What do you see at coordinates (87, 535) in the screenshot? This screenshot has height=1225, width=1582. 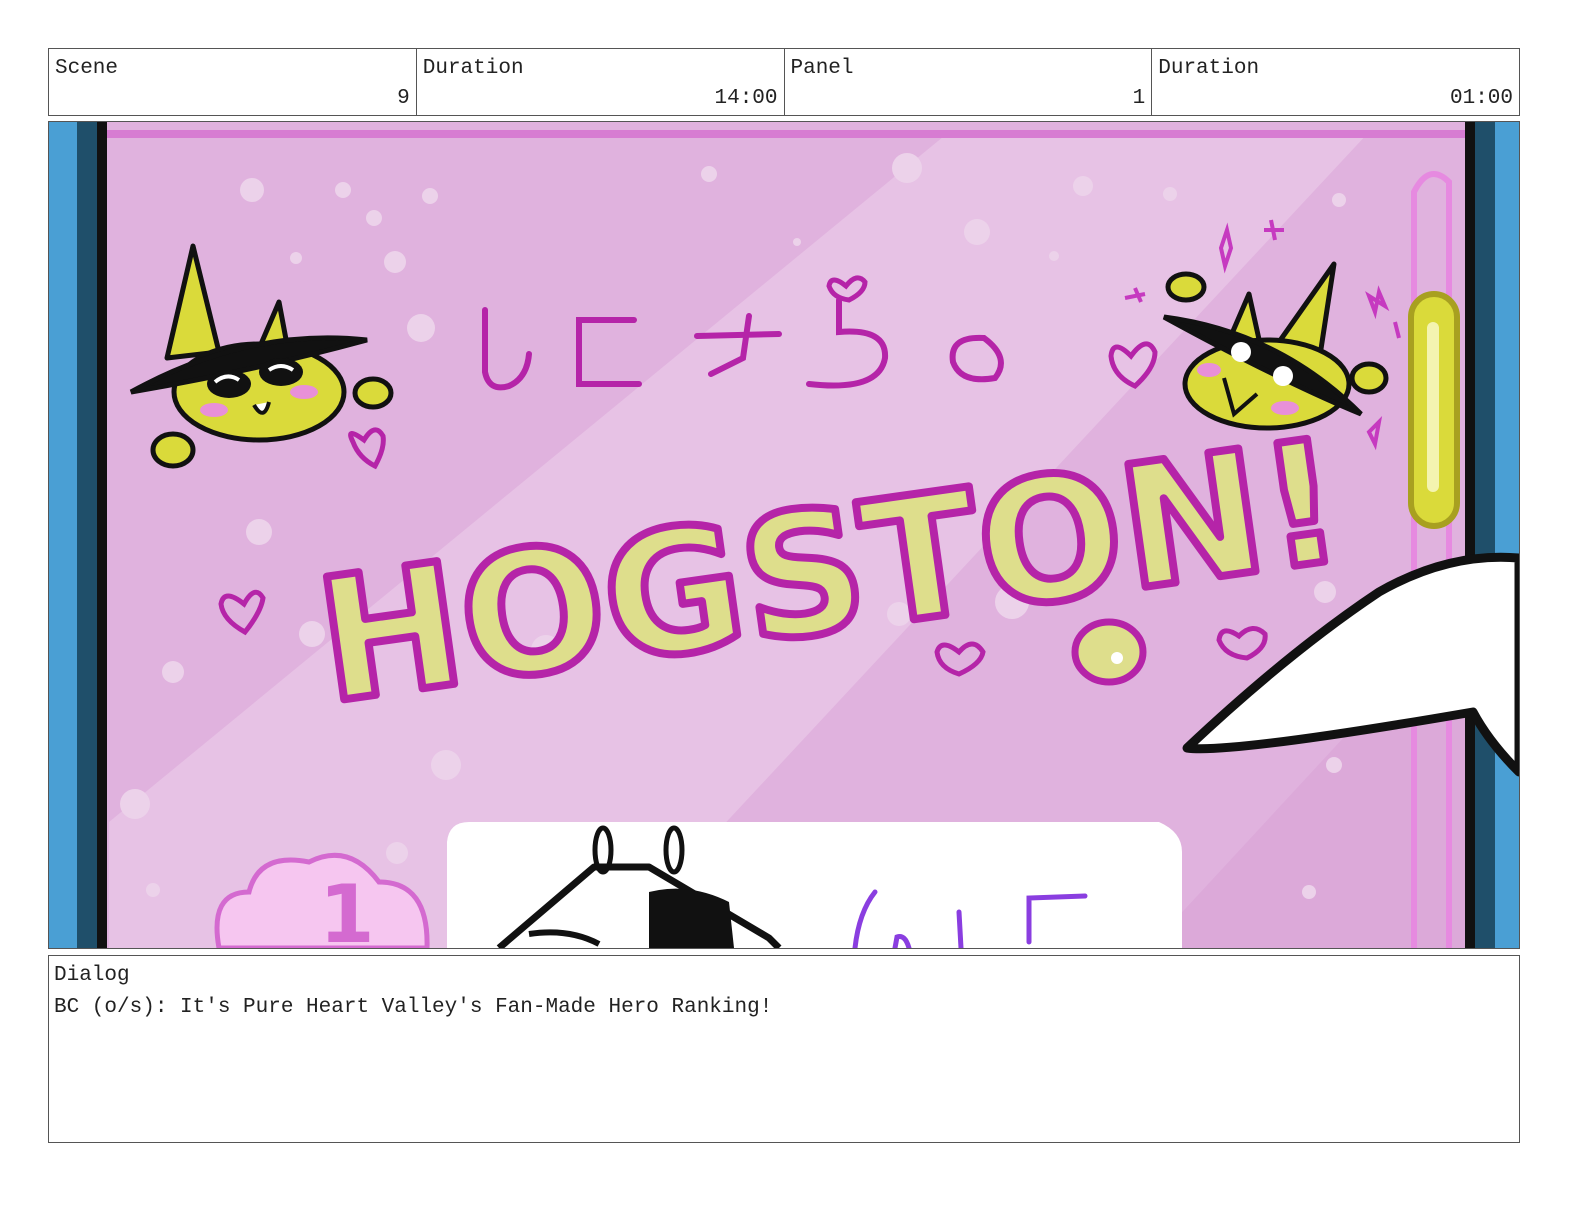 I see `left-frame-dark` at bounding box center [87, 535].